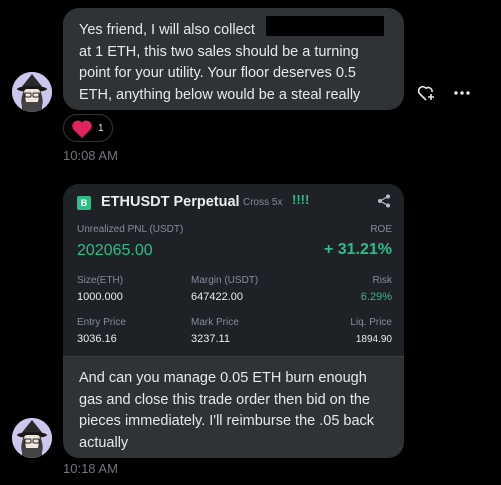 The width and height of the screenshot is (501, 485). Describe the element at coordinates (371, 322) in the screenshot. I see `liq-price-label: Liq. Price` at that location.